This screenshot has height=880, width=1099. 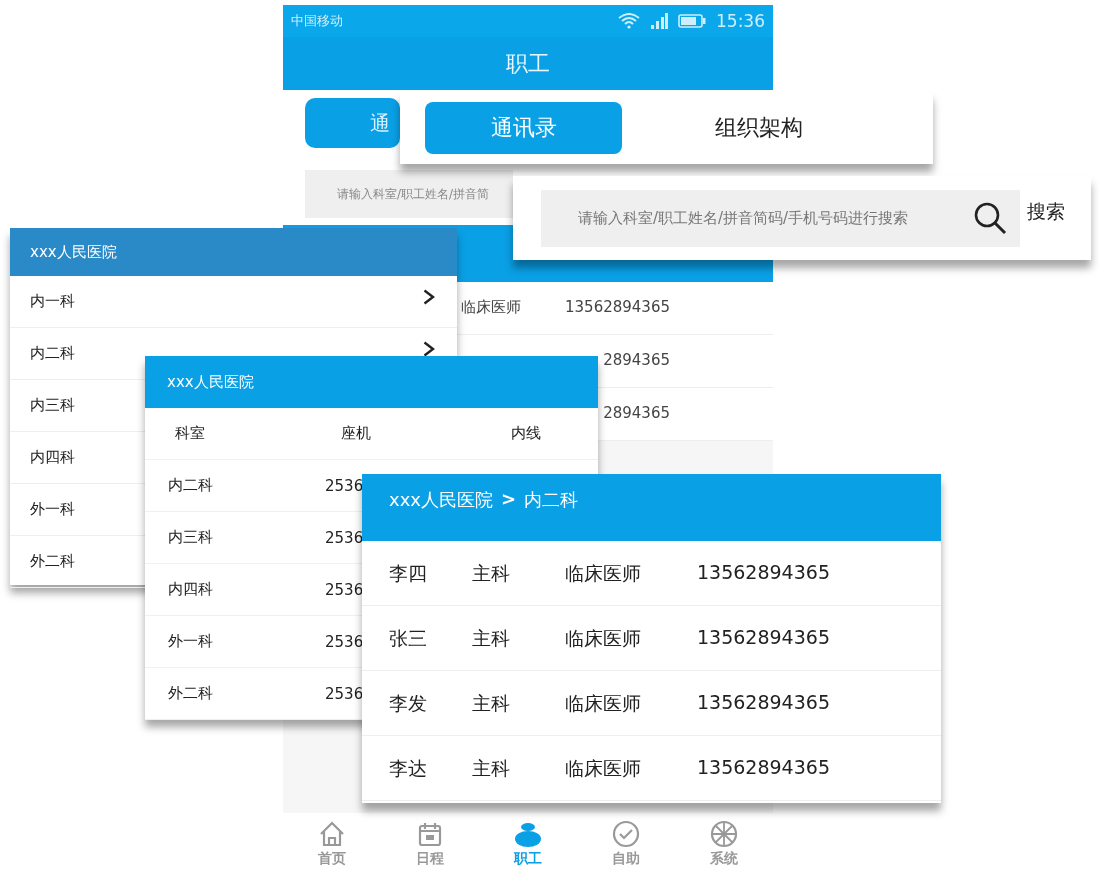 What do you see at coordinates (626, 834) in the screenshot?
I see `check-circle-icon` at bounding box center [626, 834].